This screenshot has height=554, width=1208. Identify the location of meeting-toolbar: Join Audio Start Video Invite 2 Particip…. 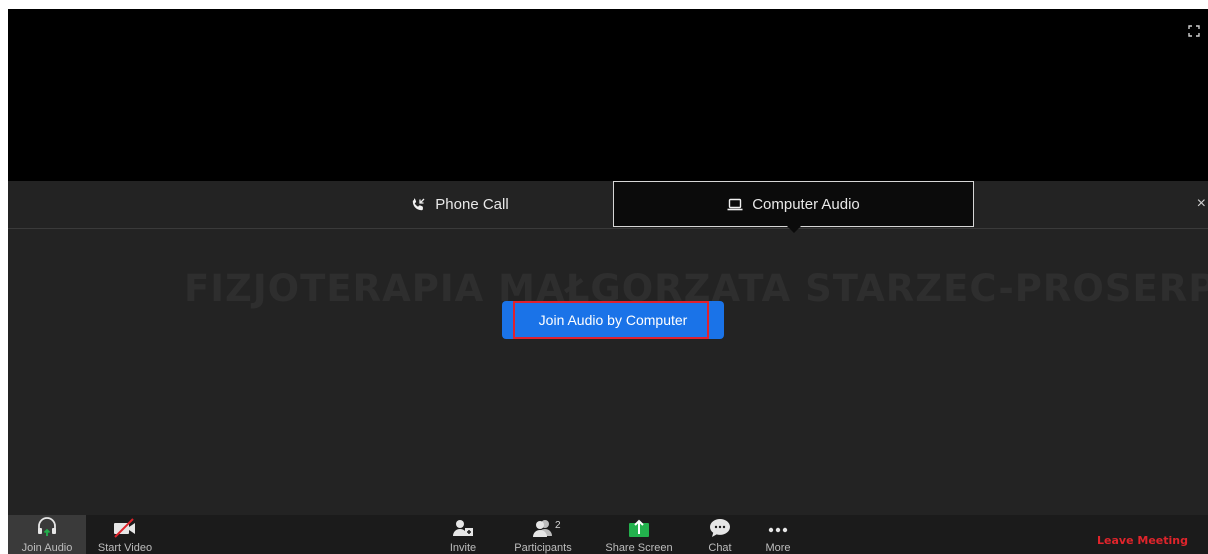
(608, 534).